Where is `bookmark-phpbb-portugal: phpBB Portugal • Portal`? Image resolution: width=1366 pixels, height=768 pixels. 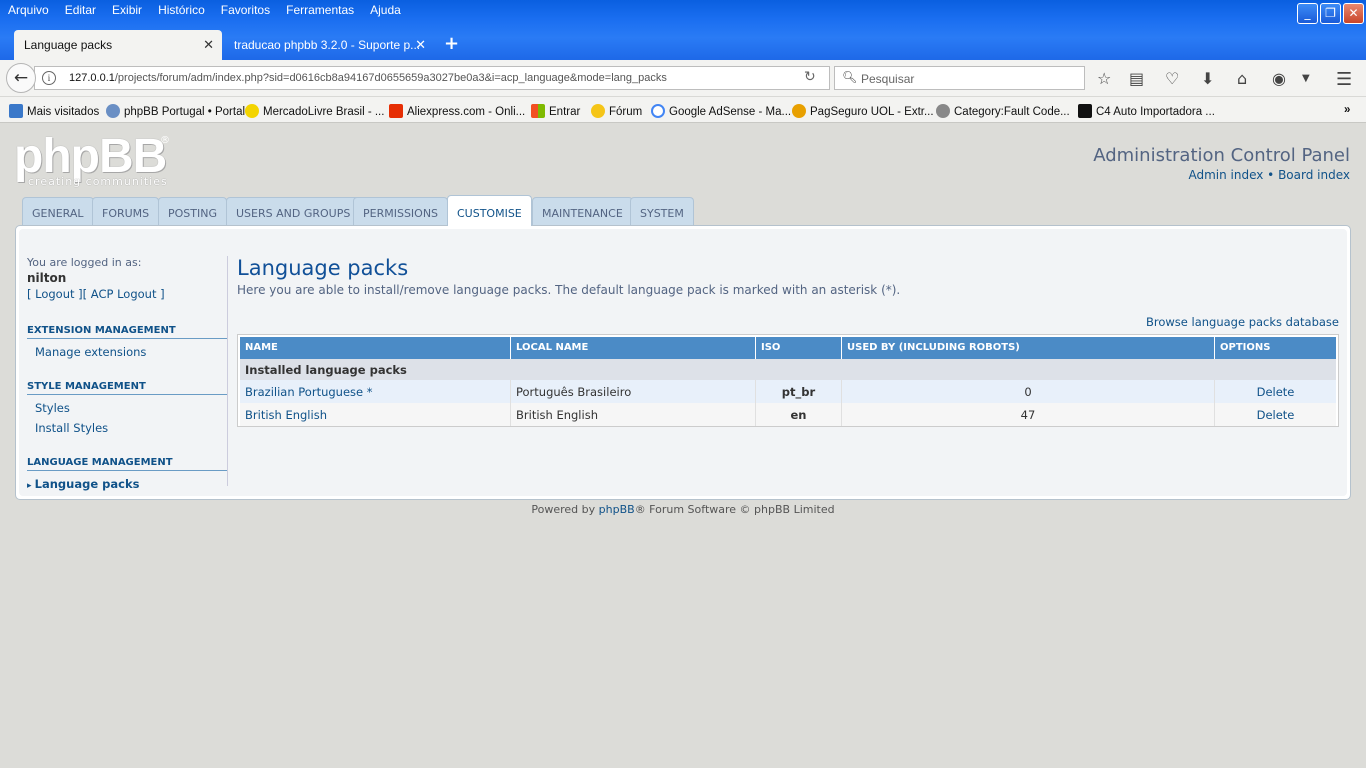
bookmark-phpbb-portugal: phpBB Portugal • Portal is located at coordinates (175, 111).